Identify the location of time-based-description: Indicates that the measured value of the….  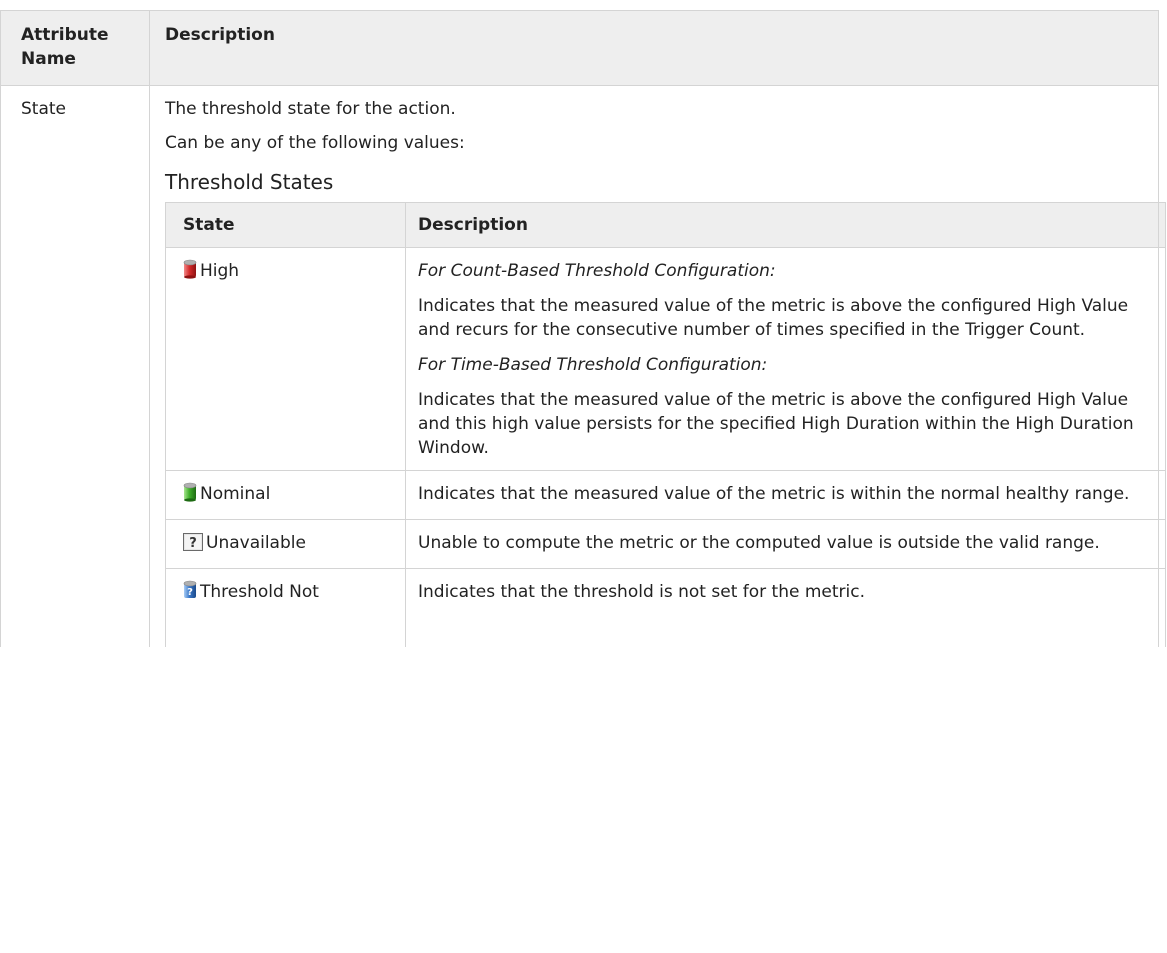
(776, 424).